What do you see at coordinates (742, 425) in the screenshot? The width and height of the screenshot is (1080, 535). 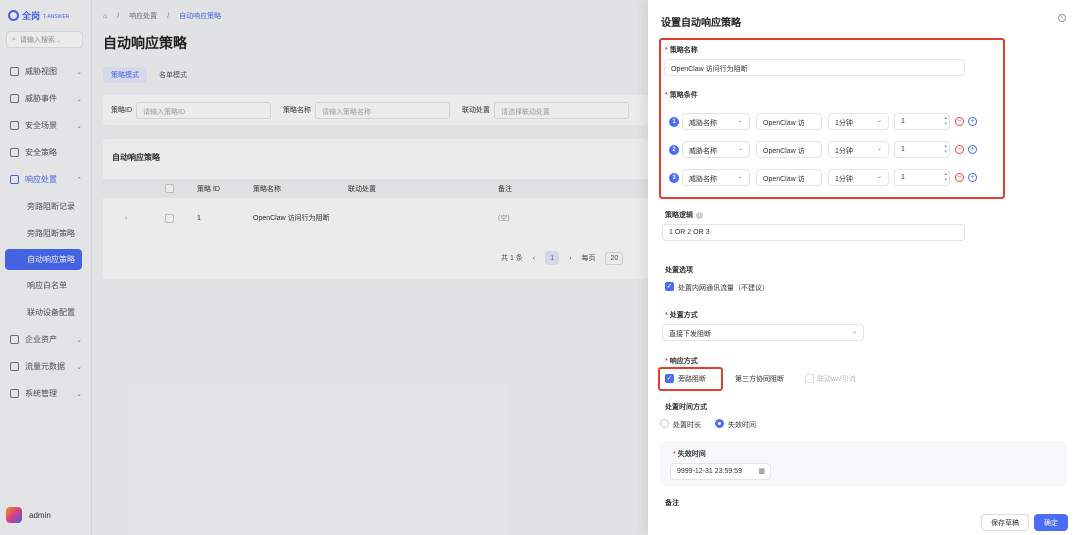 I see `expire-label: 失效时间` at bounding box center [742, 425].